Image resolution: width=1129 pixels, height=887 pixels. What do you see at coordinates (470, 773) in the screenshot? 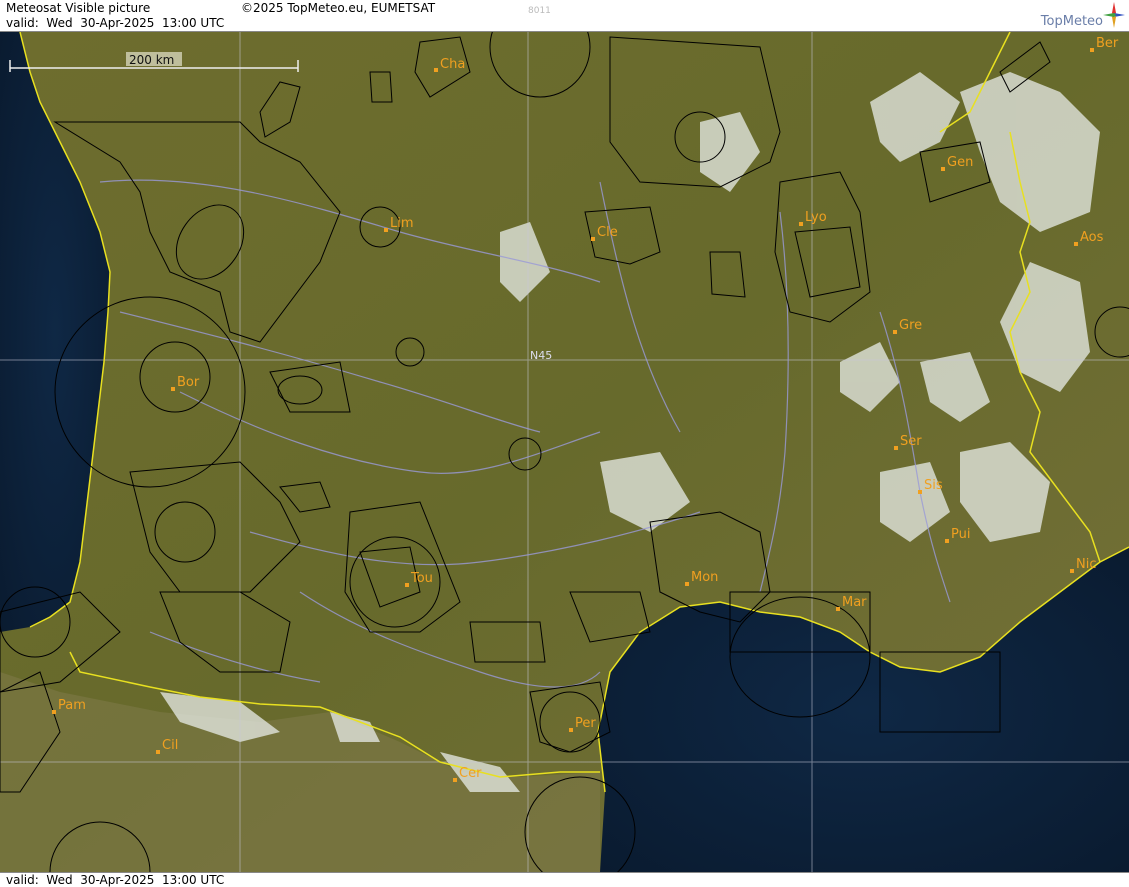
I see `city-label-cer: Cer` at bounding box center [470, 773].